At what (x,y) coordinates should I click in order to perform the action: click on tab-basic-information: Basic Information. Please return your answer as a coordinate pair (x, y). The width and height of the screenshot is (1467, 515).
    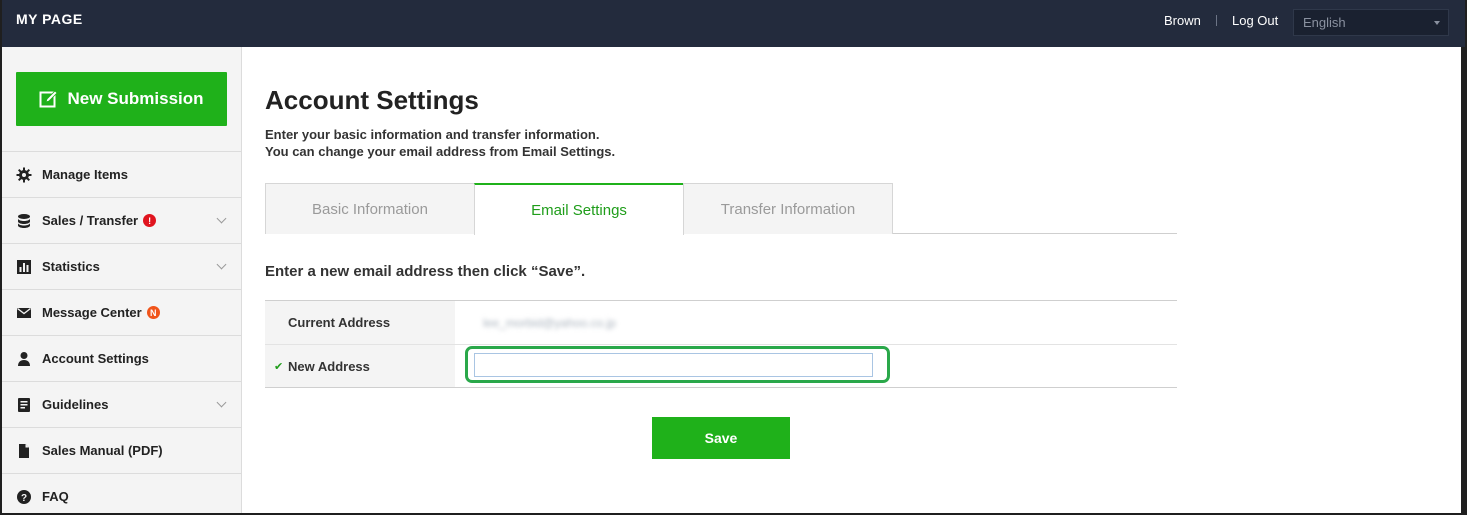
    Looking at the image, I should click on (370, 208).